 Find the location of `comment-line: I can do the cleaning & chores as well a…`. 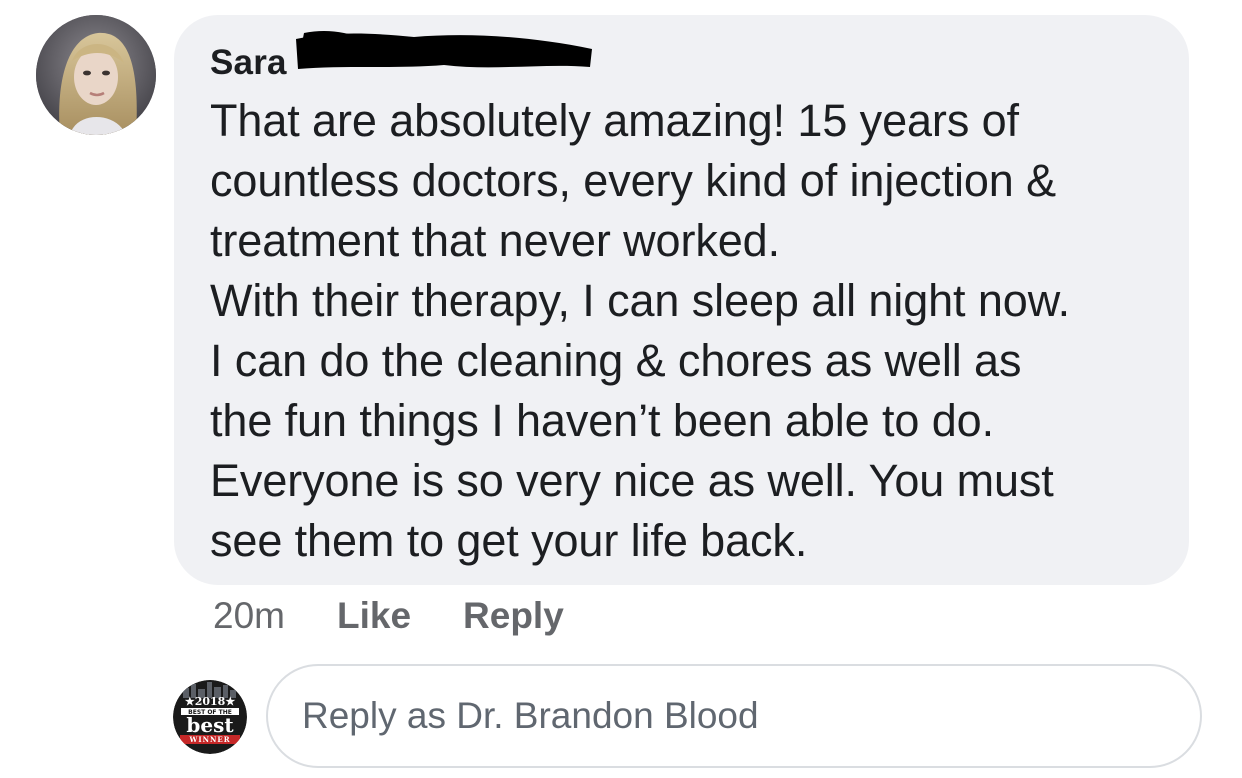

comment-line: I can do the cleaning & chores as well a… is located at coordinates (616, 360).